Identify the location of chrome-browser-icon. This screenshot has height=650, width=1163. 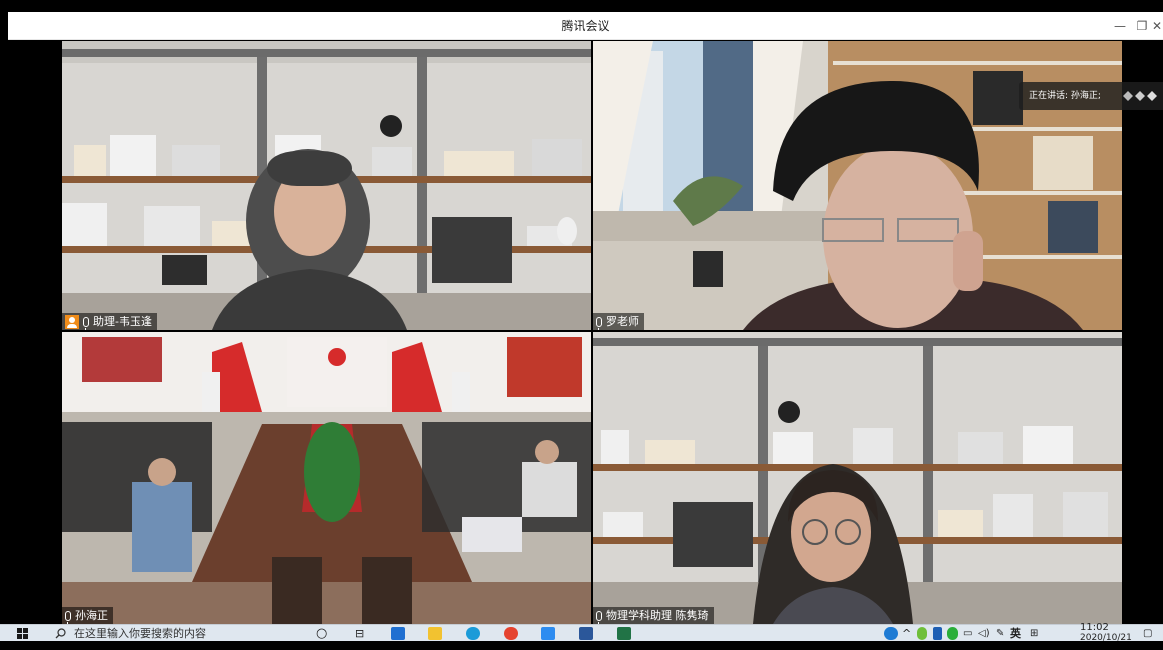
(511, 633).